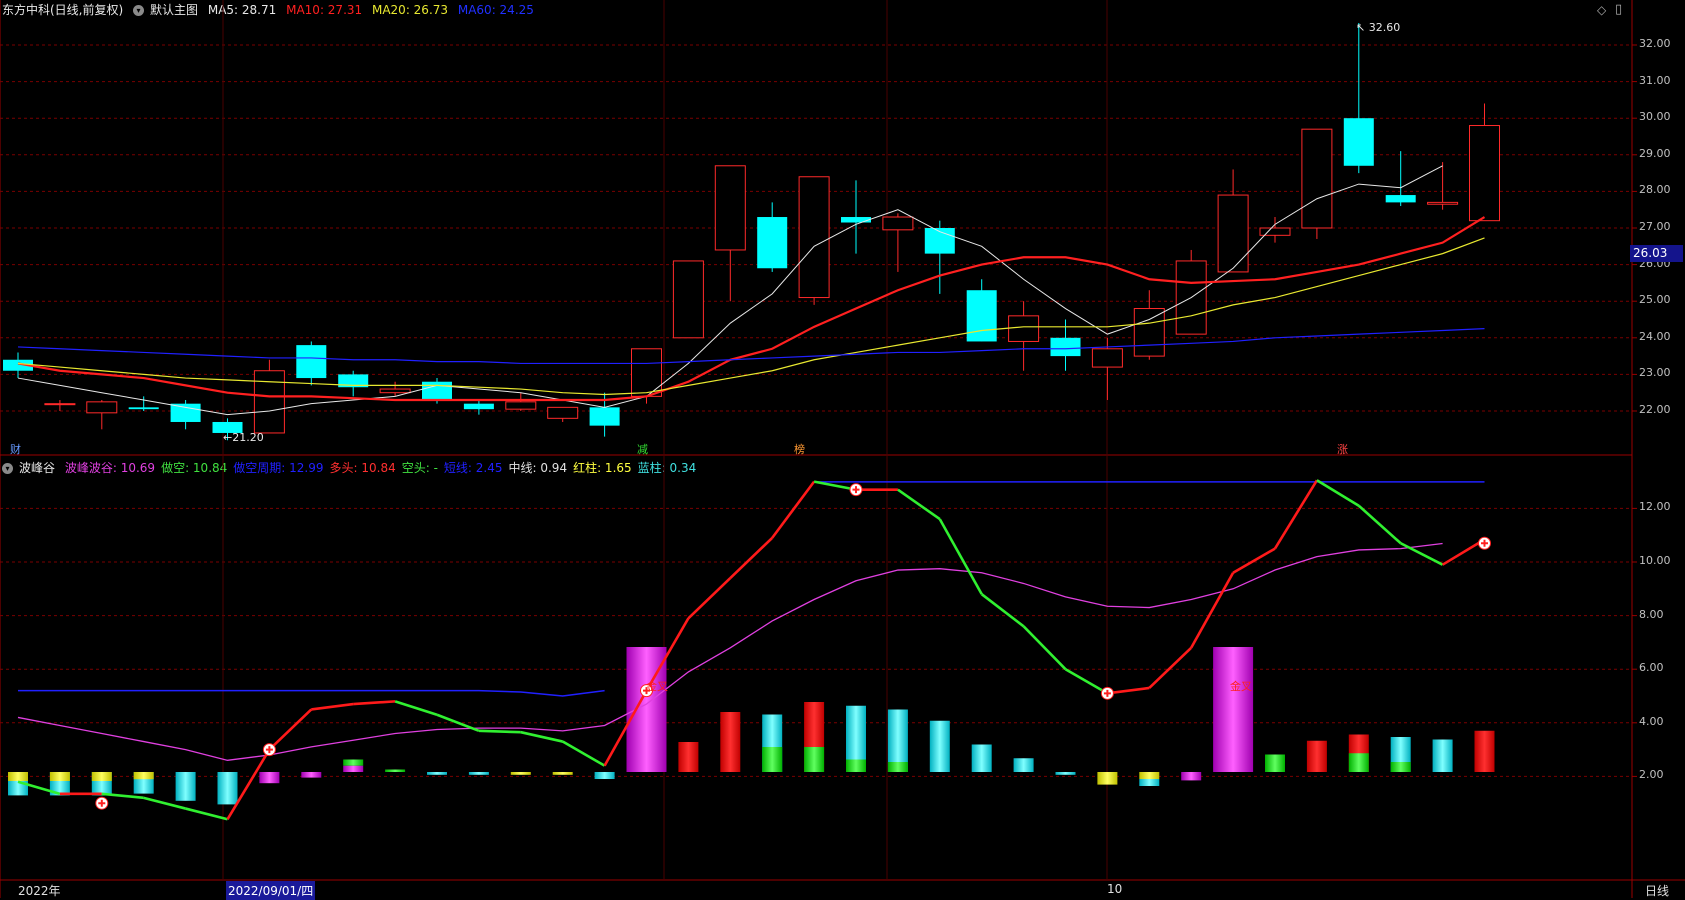 Image resolution: width=1685 pixels, height=900 pixels. What do you see at coordinates (751, 346) in the screenshot?
I see `ma-line-ma60` at bounding box center [751, 346].